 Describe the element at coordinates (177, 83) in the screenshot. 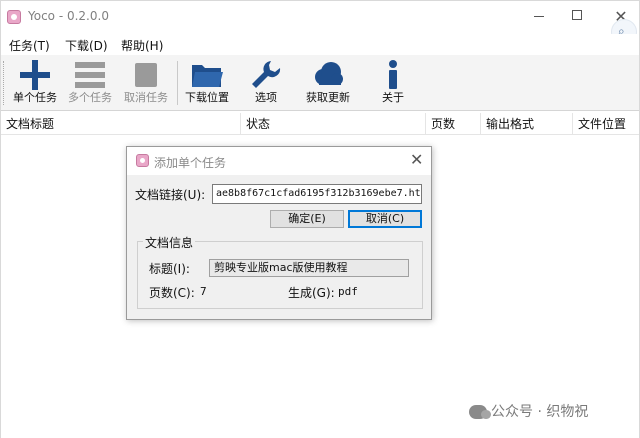

I see `toolbar-separator` at that location.